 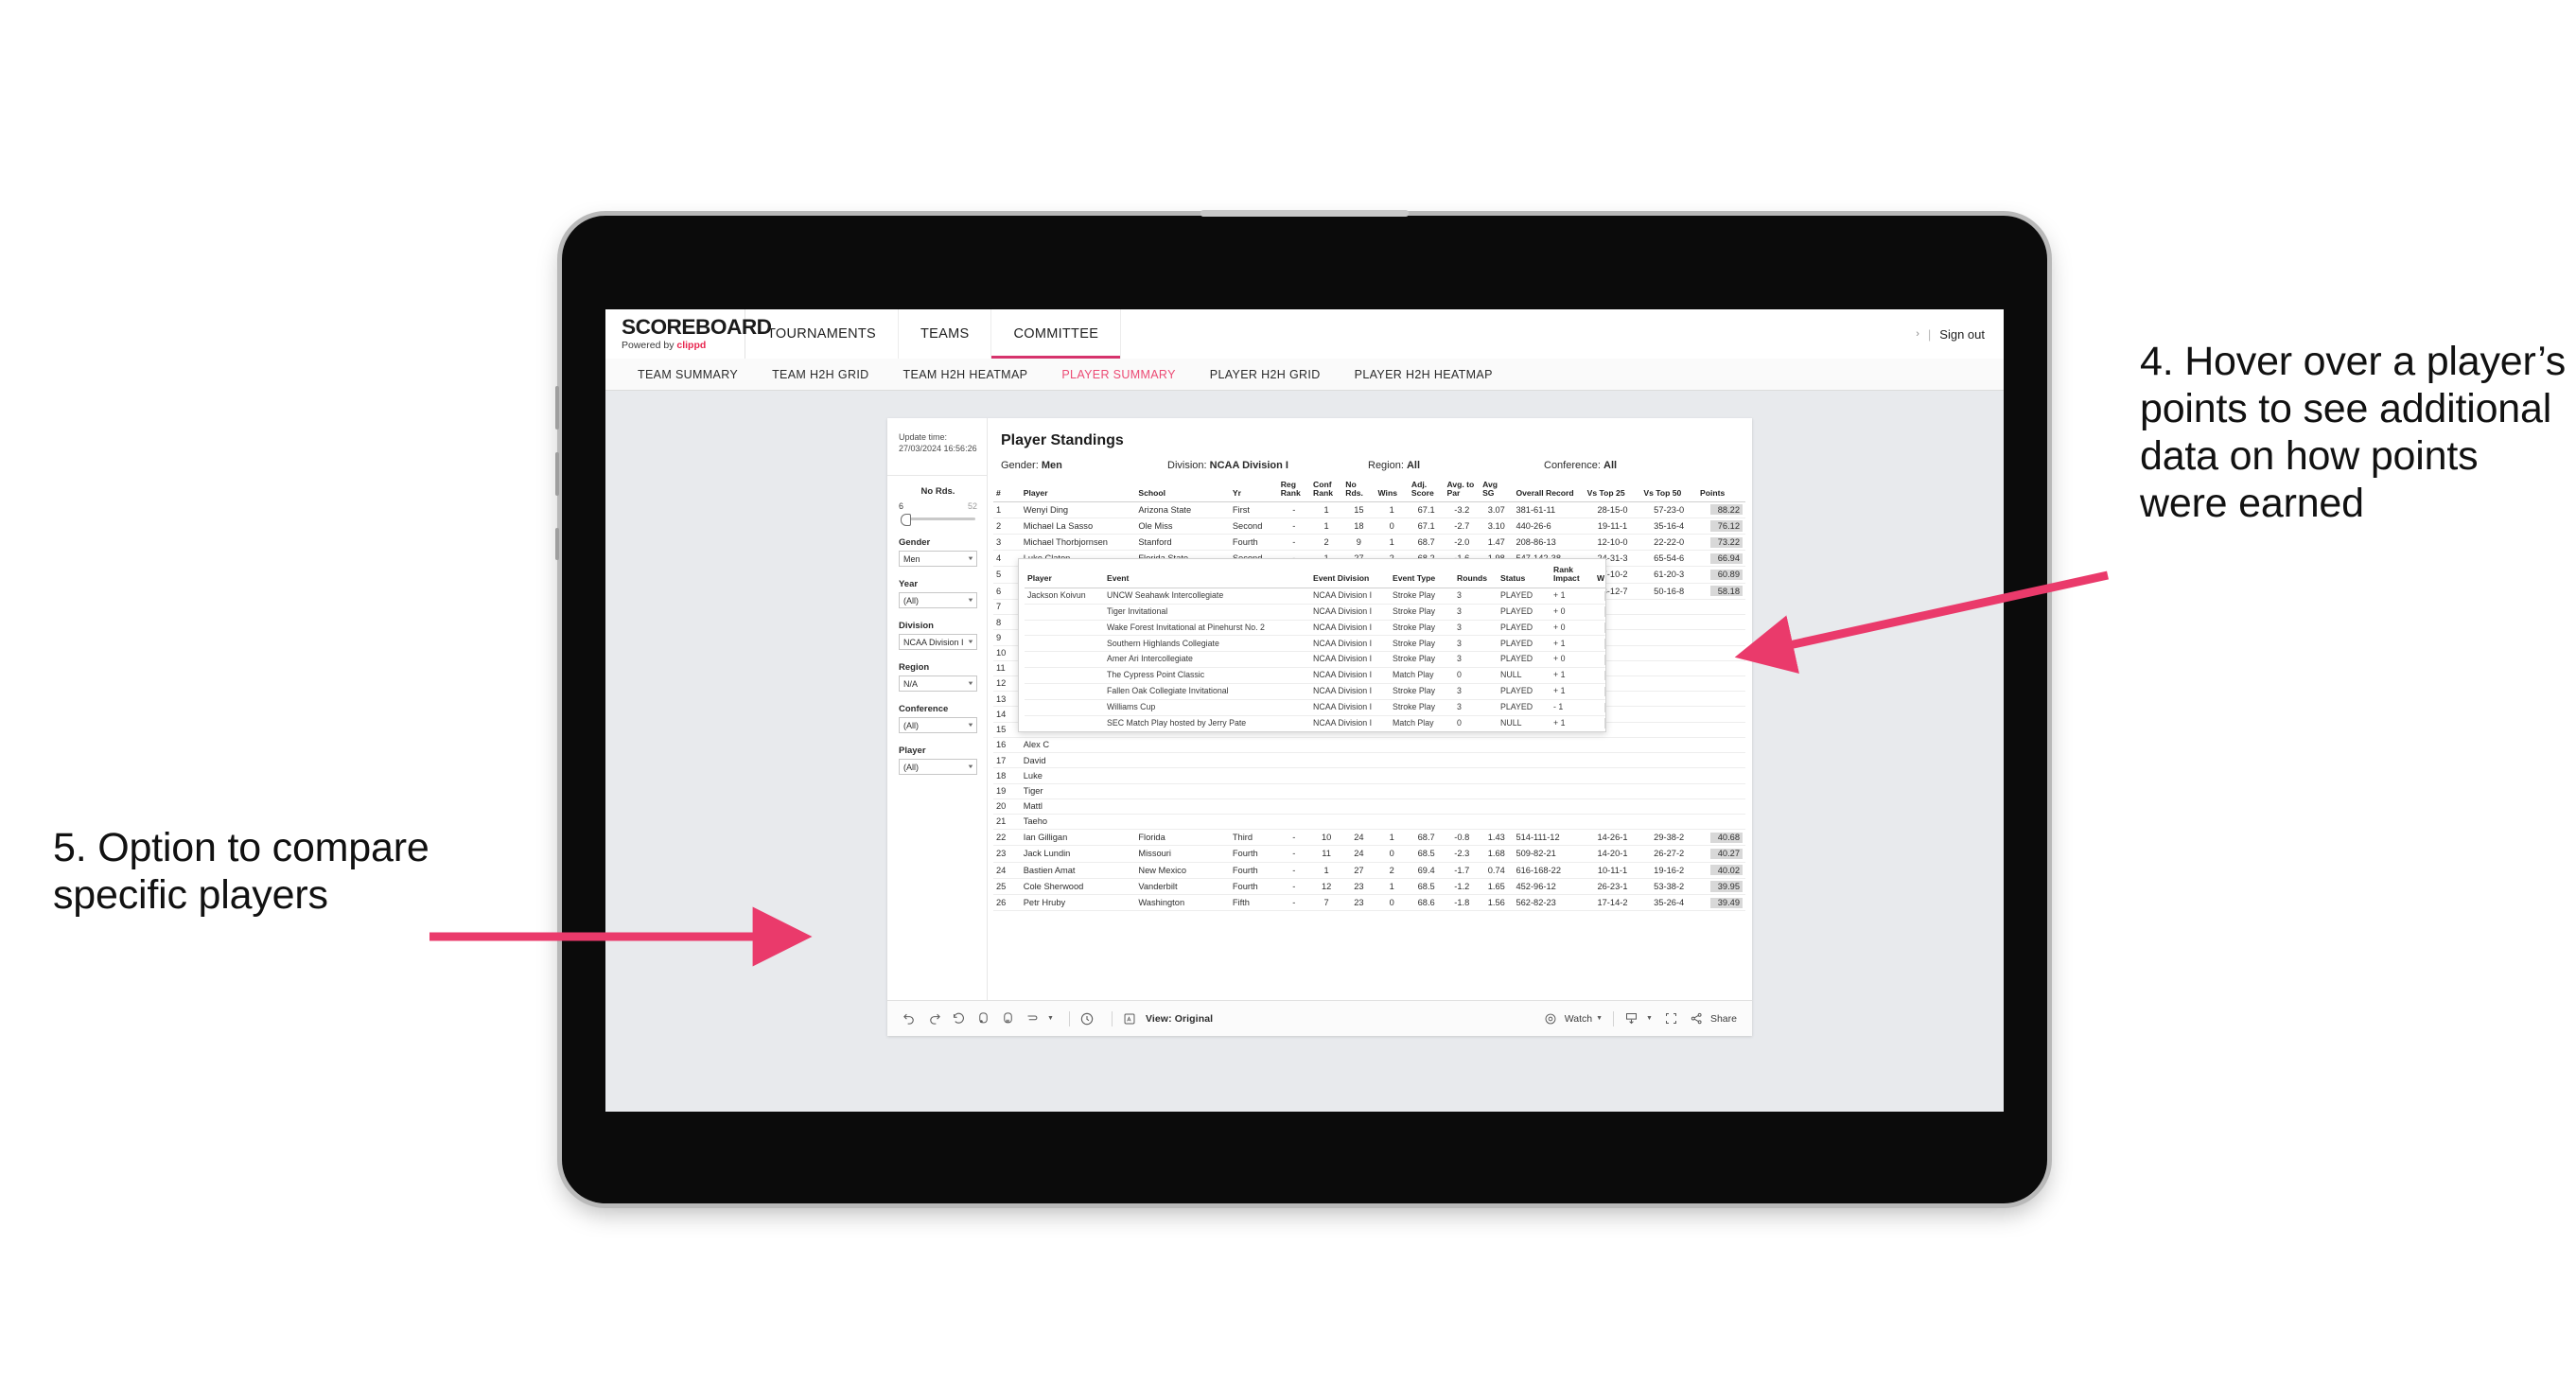 I want to click on nav-item-teams: TEAMS, so click(x=946, y=334).